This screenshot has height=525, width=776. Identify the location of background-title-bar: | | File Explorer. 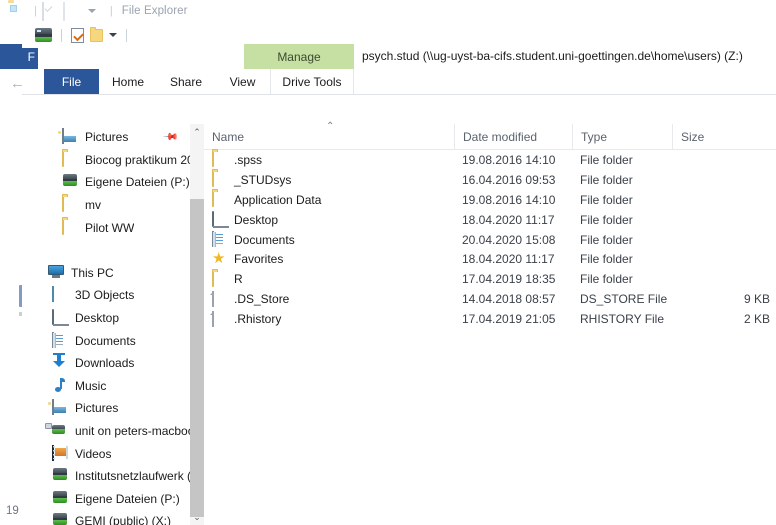
(388, 11).